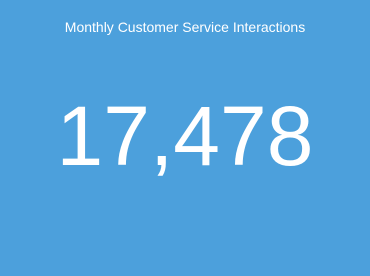 This screenshot has width=370, height=276. Describe the element at coordinates (185, 27) in the screenshot. I see `kpi-title: Monthly Customer Service Interactions` at that location.